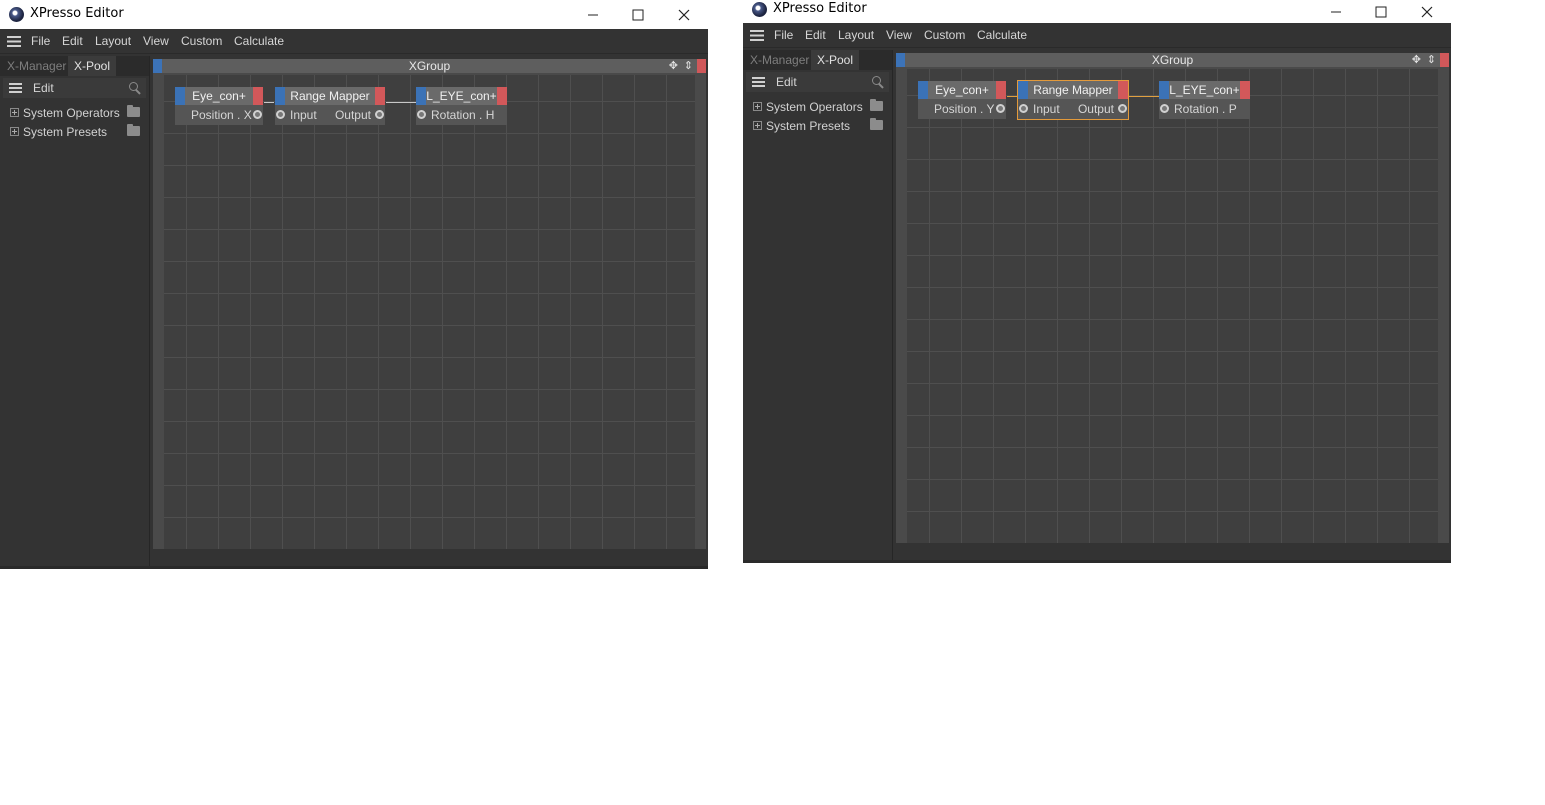 Image resolution: width=1545 pixels, height=805 pixels. What do you see at coordinates (74, 88) in the screenshot?
I see `panel-toolbar: Edit` at bounding box center [74, 88].